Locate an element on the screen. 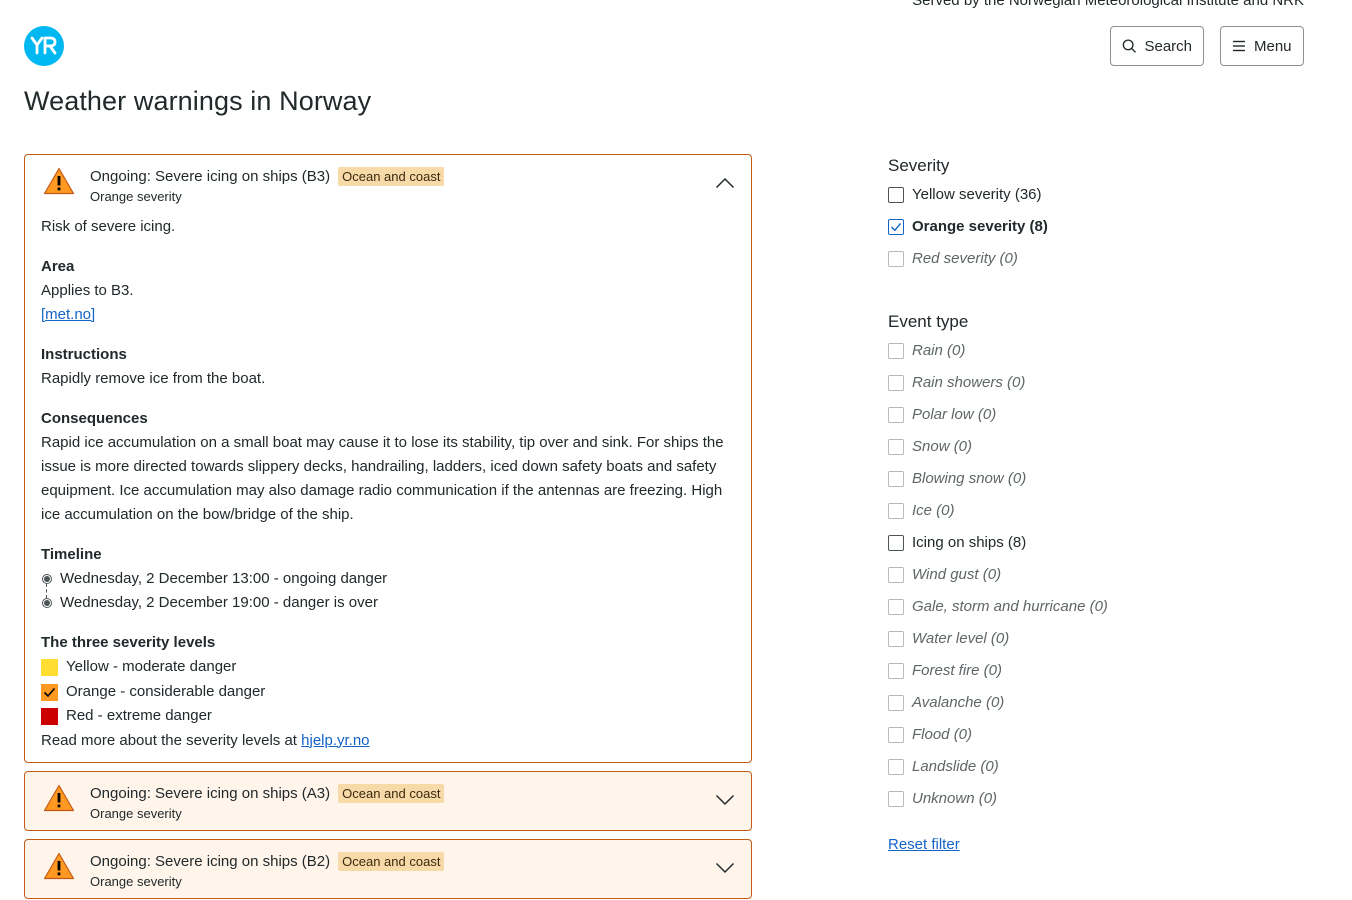 The width and height of the screenshot is (1352, 900). search-button: Search is located at coordinates (1157, 46).